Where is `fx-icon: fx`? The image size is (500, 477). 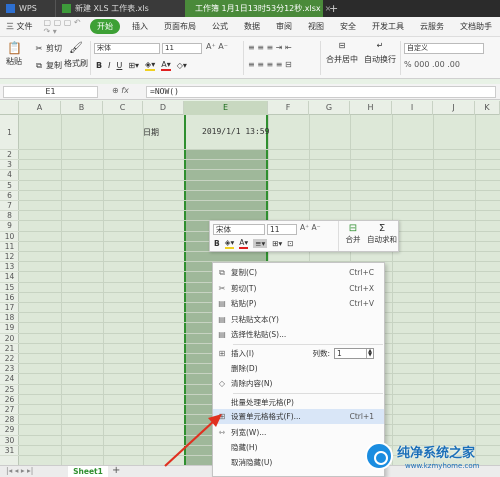
fx-icon: fx is located at coordinates (125, 90).